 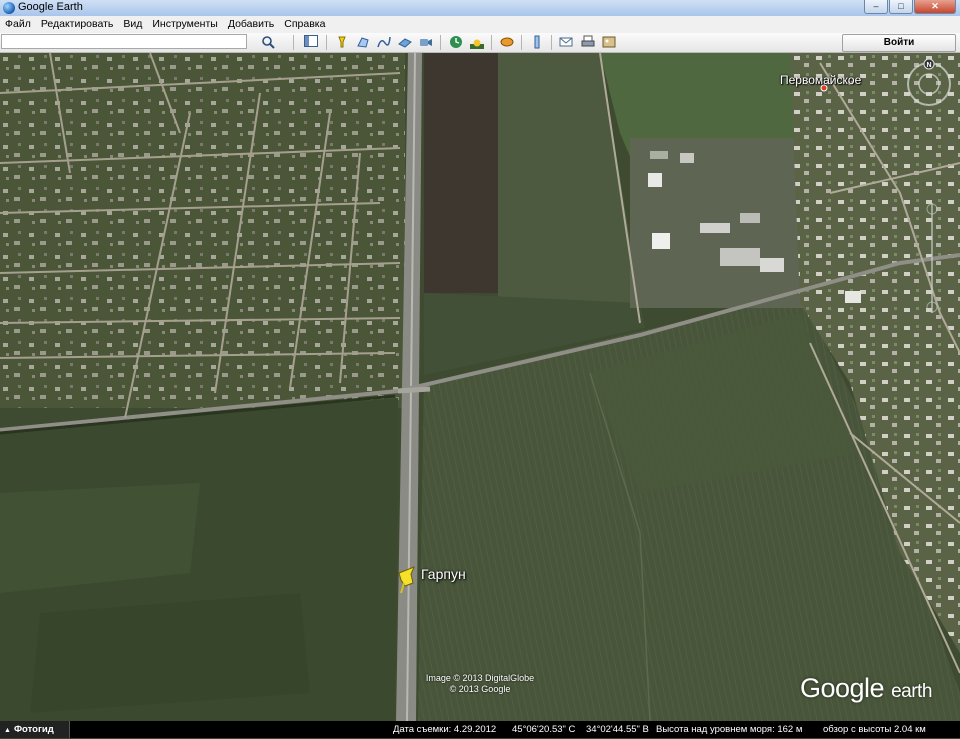 I want to click on menu-file: Файл, so click(x=18, y=24).